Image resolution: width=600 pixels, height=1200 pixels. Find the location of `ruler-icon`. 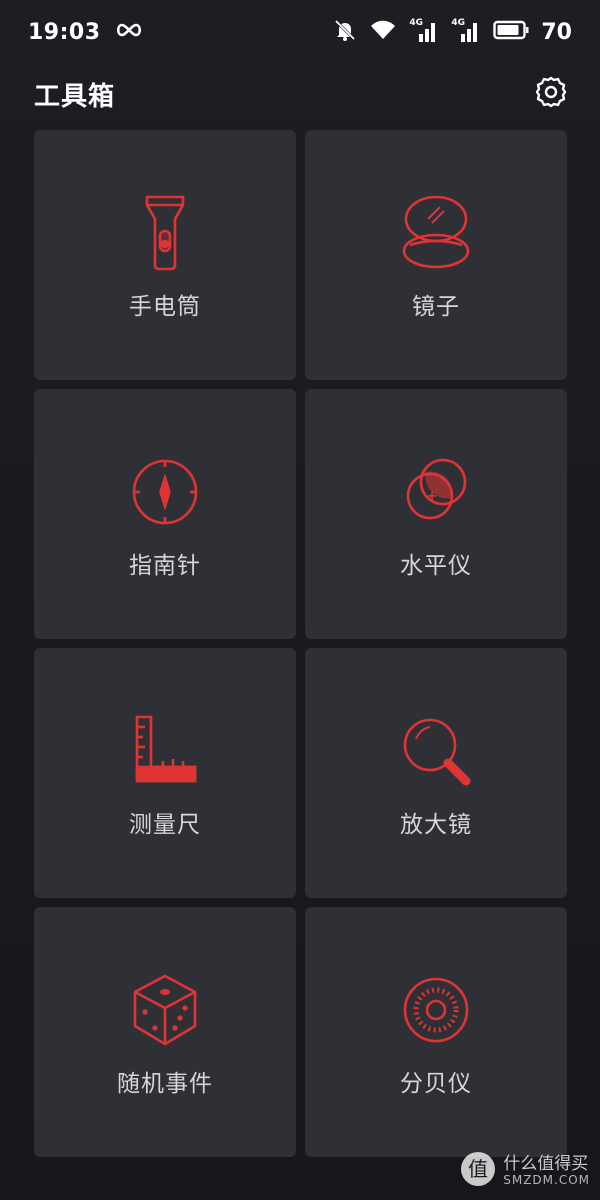

ruler-icon is located at coordinates (165, 751).